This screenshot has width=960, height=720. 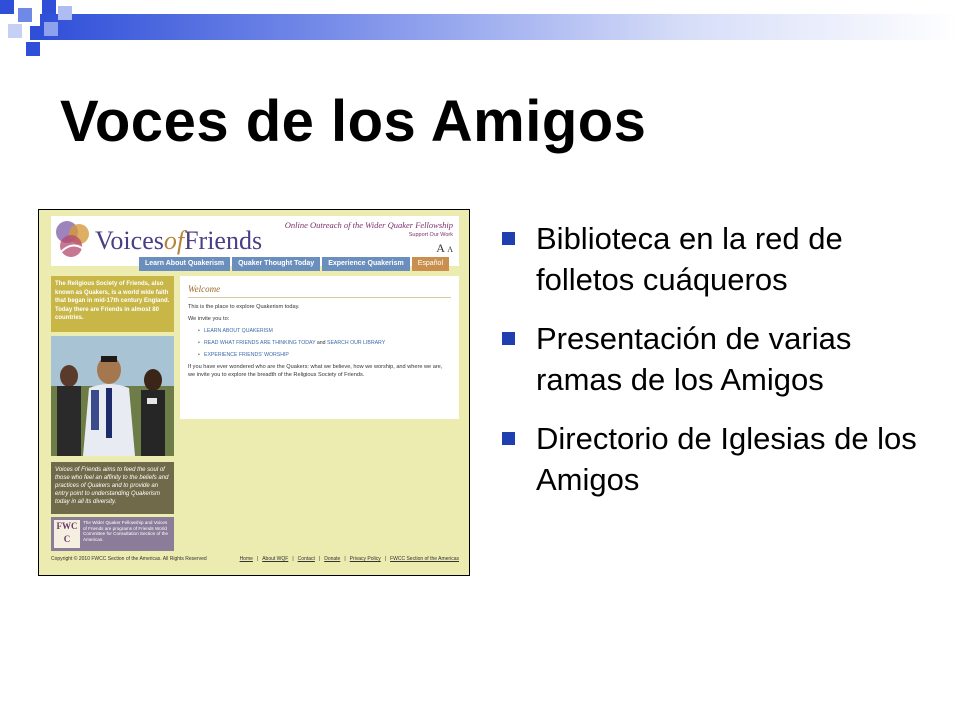 I want to click on footer-link-privacy: Privacy Policy, so click(x=365, y=559).